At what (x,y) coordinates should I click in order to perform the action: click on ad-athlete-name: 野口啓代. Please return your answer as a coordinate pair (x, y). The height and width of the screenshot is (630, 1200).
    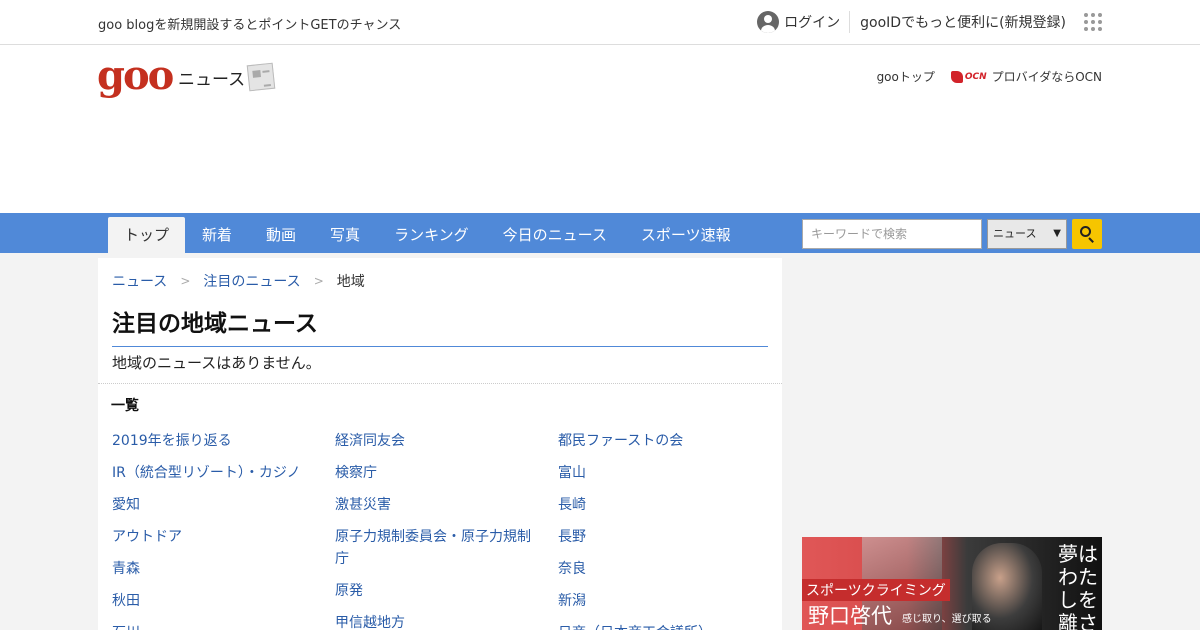
    Looking at the image, I should click on (850, 616).